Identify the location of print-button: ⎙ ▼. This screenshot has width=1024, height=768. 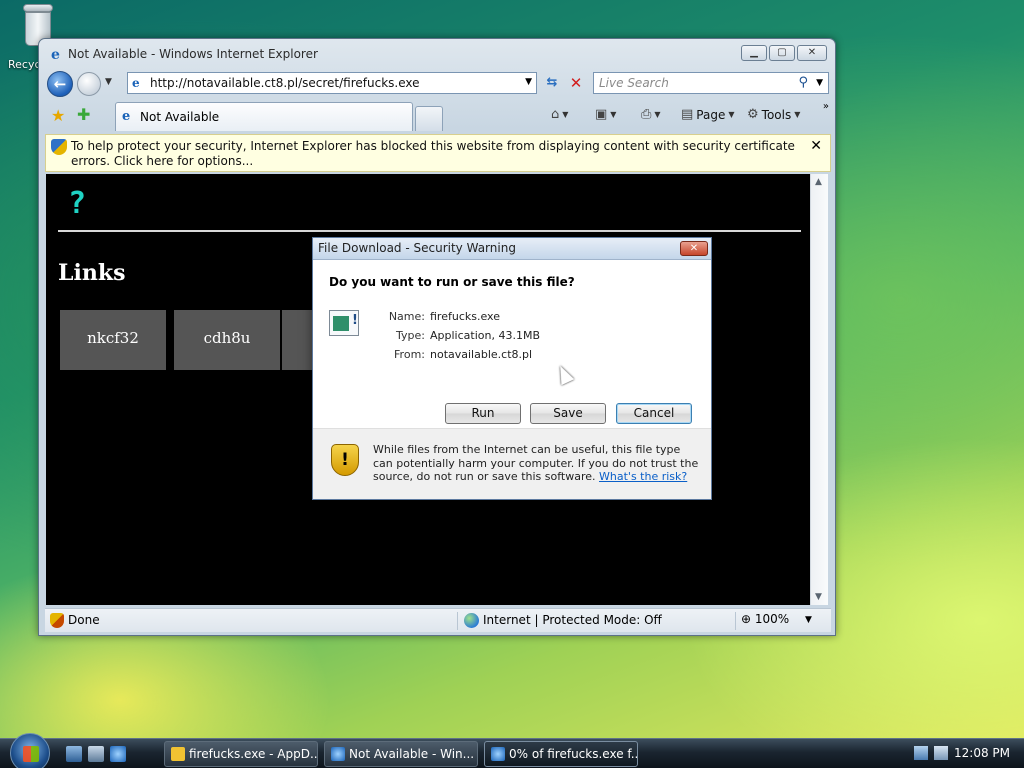
(651, 114).